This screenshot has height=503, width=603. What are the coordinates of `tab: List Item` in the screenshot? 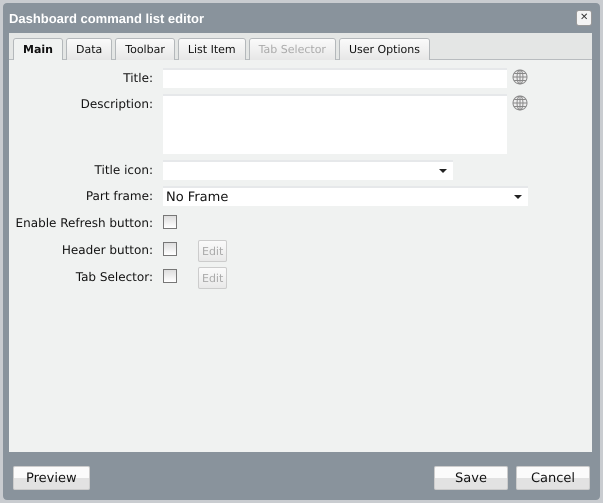 It's located at (212, 49).